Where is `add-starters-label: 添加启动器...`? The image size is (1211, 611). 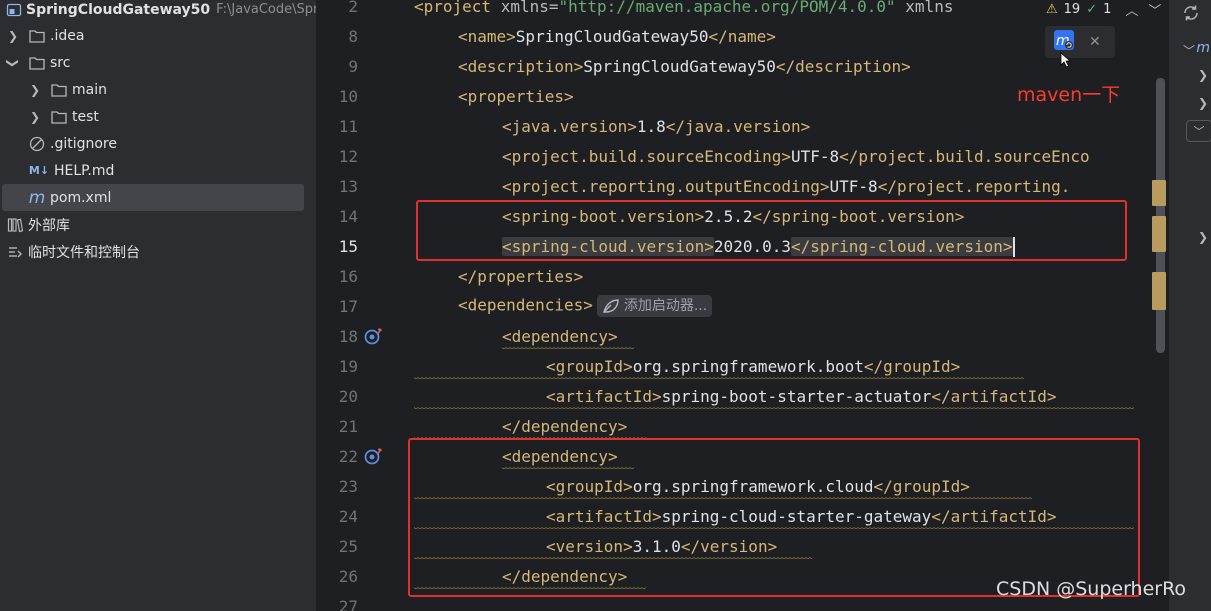 add-starters-label: 添加启动器... is located at coordinates (665, 306).